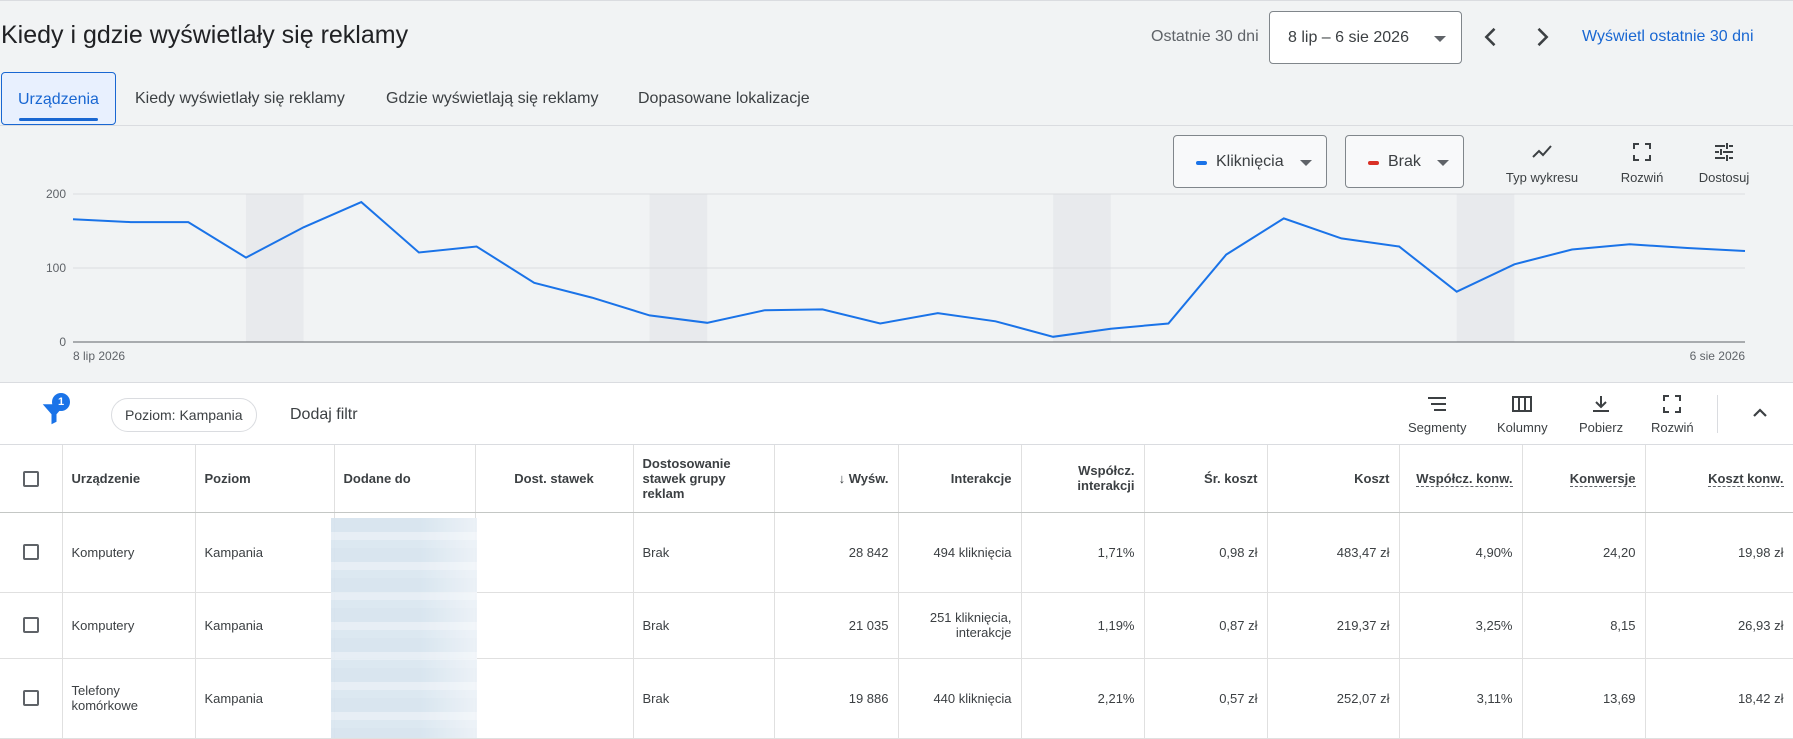 This screenshot has width=1793, height=739. I want to click on columns-button: Kolumny, so click(1522, 414).